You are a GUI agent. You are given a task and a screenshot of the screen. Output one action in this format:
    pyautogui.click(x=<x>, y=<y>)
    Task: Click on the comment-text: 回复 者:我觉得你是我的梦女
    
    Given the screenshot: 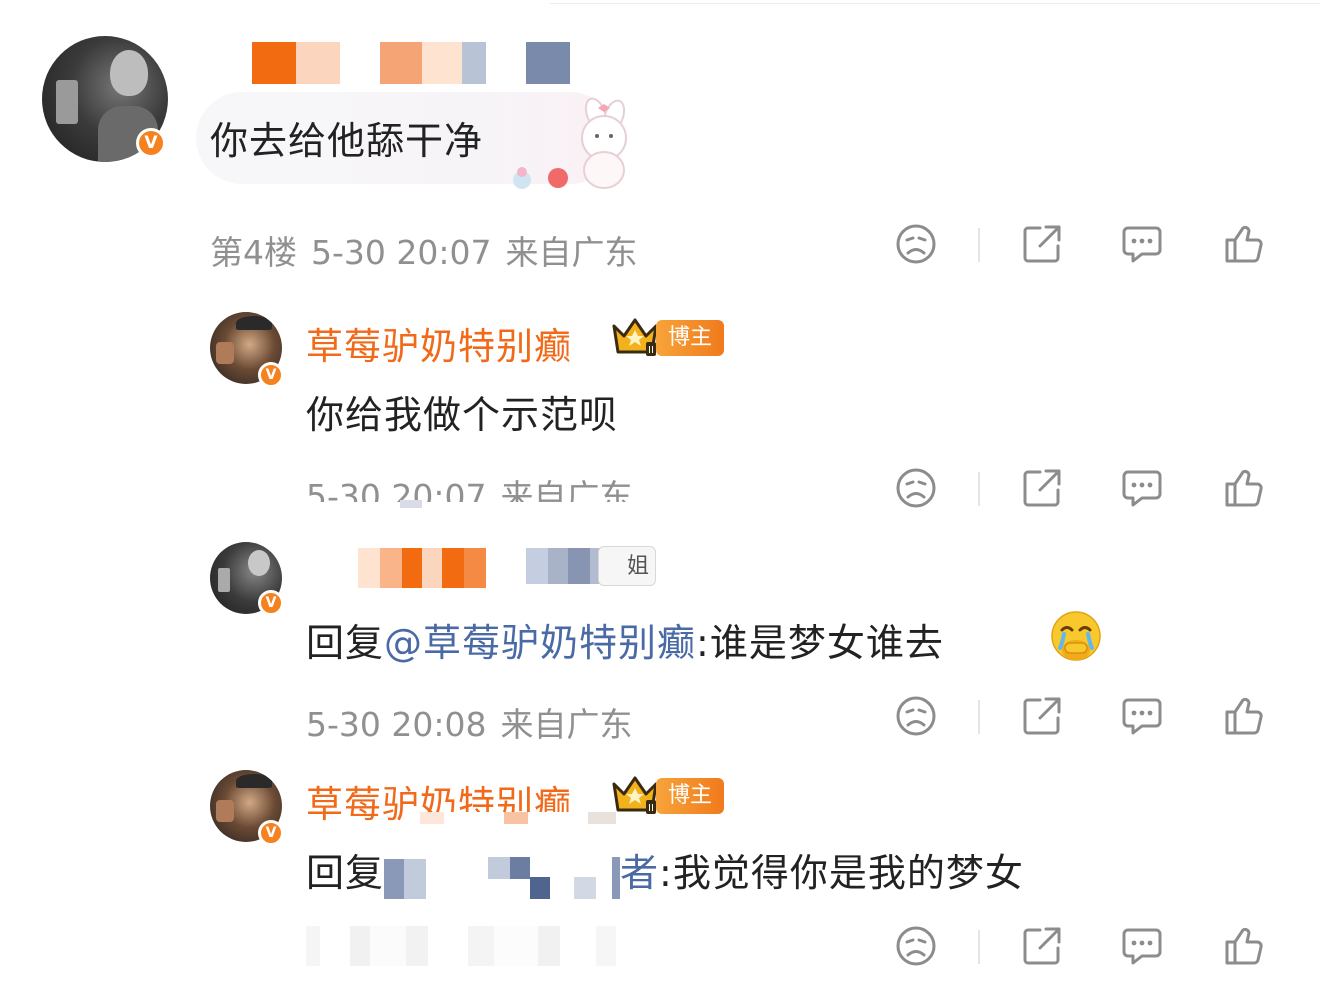 What is the action you would take?
    pyautogui.click(x=665, y=870)
    